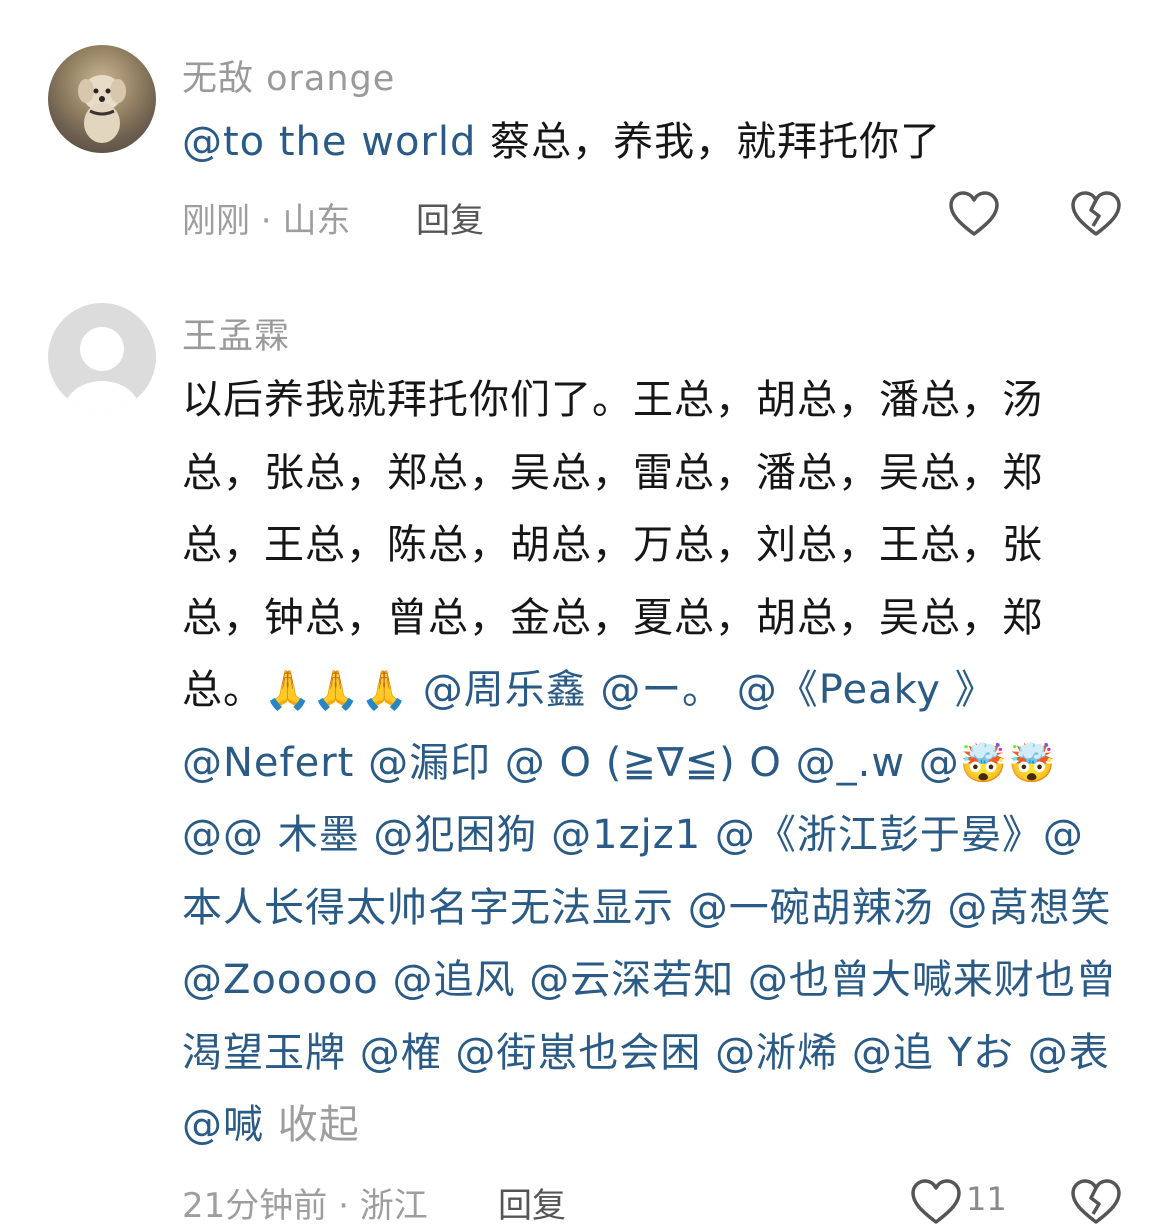 This screenshot has width=1170, height=1230. Describe the element at coordinates (661, 690) in the screenshot. I see `mention-link: @ー。` at that location.